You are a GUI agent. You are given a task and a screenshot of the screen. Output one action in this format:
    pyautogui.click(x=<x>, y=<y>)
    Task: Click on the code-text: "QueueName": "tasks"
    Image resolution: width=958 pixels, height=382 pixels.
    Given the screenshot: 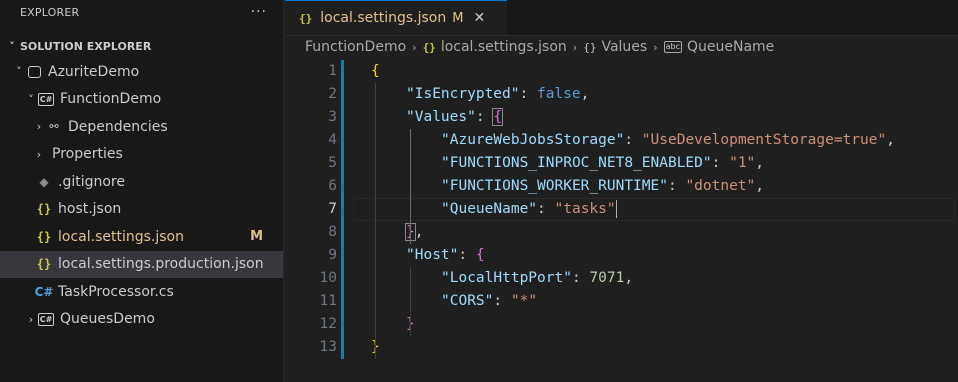 What is the action you would take?
    pyautogui.click(x=529, y=209)
    